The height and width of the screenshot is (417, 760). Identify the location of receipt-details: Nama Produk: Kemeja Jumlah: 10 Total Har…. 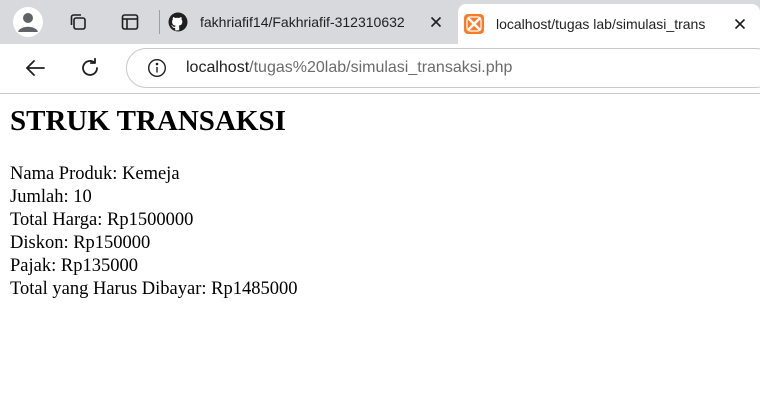
(153, 232).